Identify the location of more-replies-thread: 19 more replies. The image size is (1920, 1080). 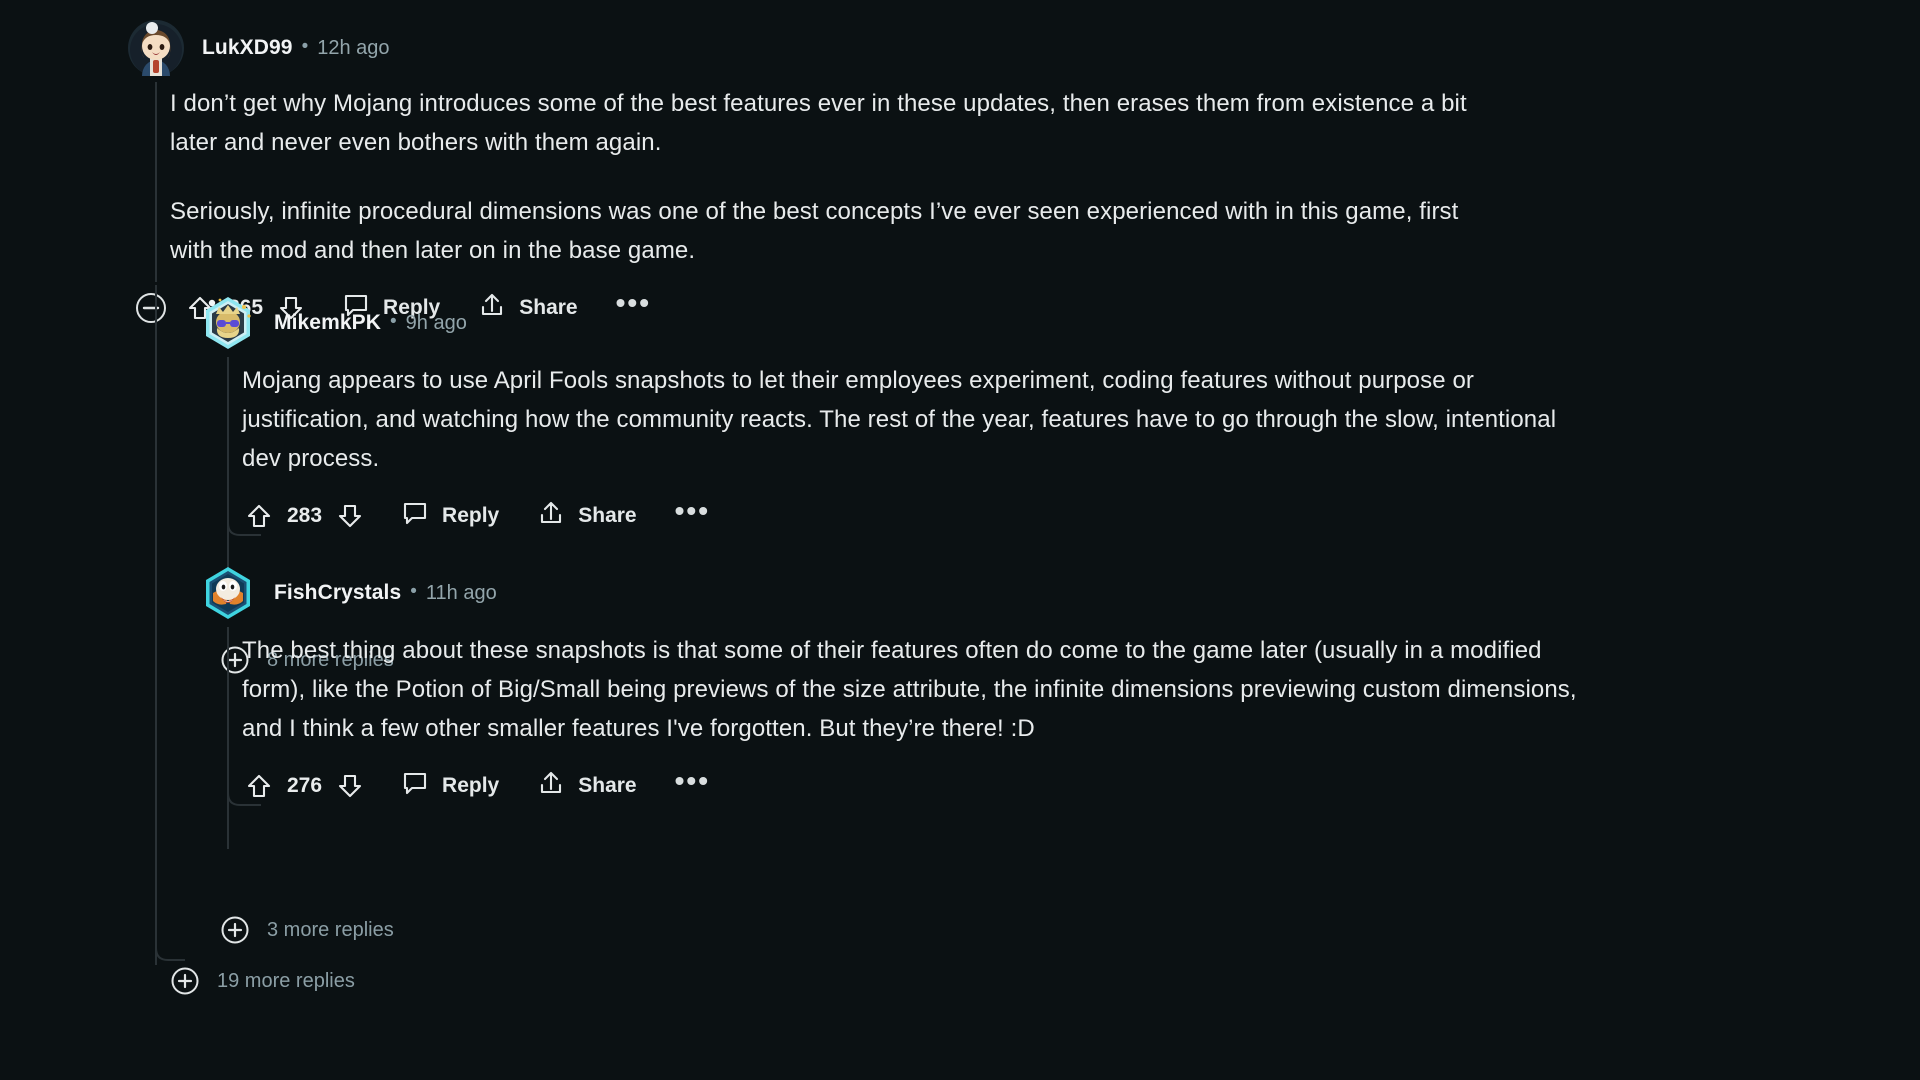
(262, 981).